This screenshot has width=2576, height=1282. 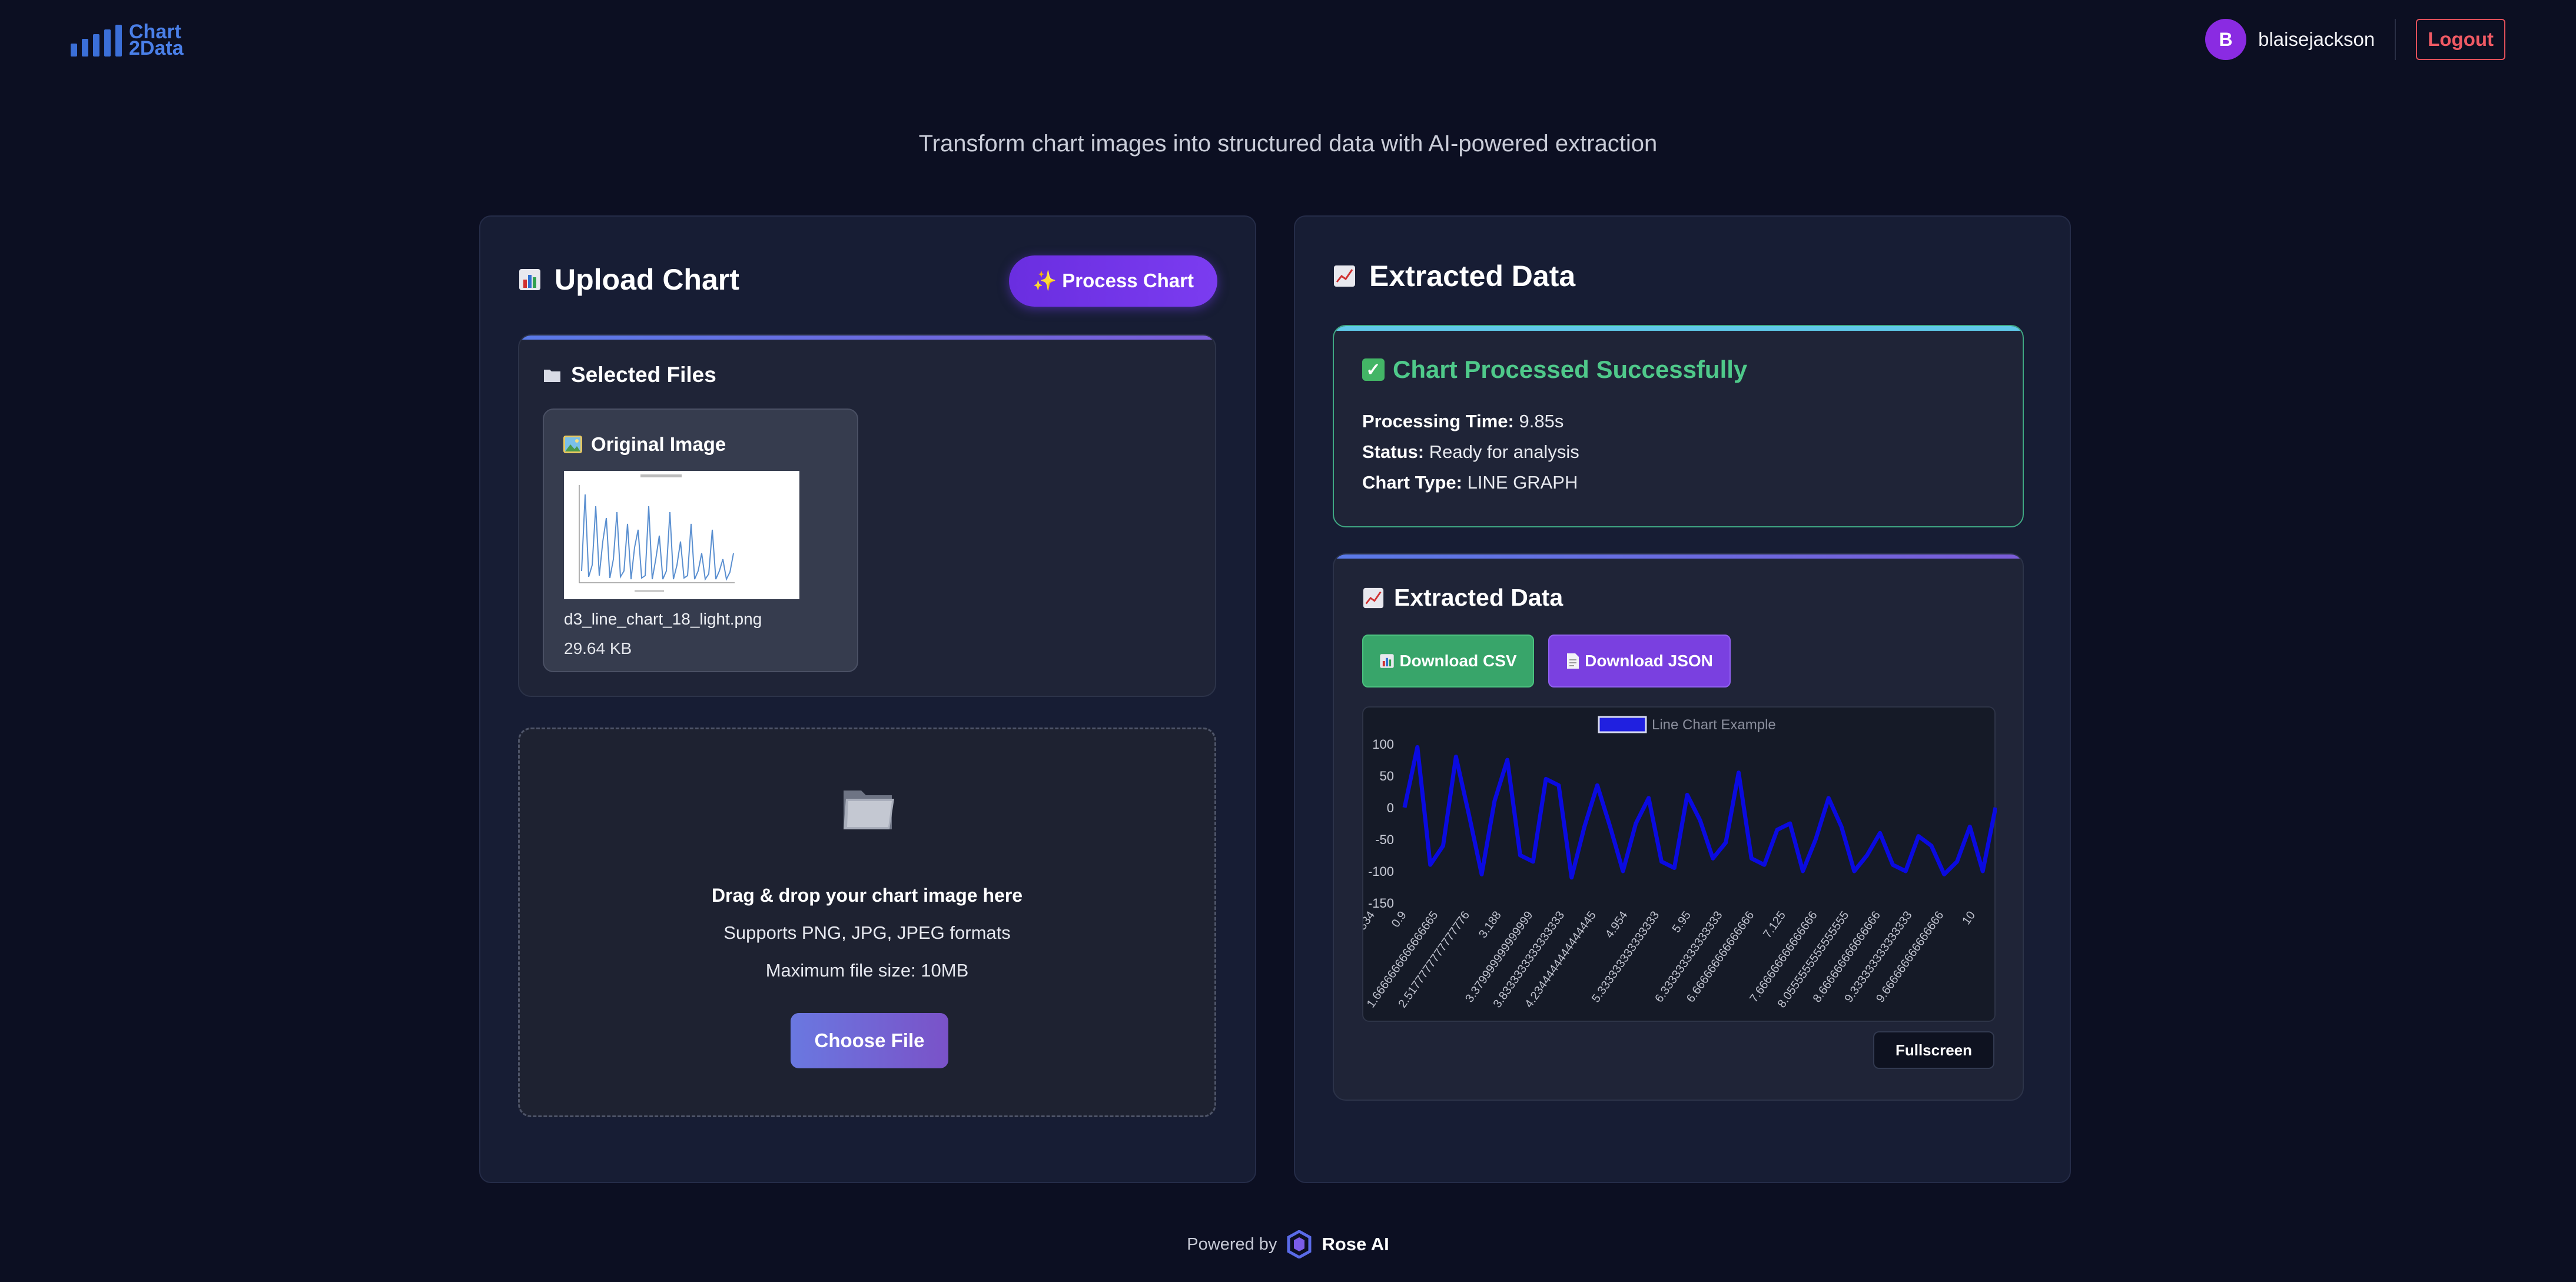 I want to click on logout-button: Logout, so click(x=2460, y=39).